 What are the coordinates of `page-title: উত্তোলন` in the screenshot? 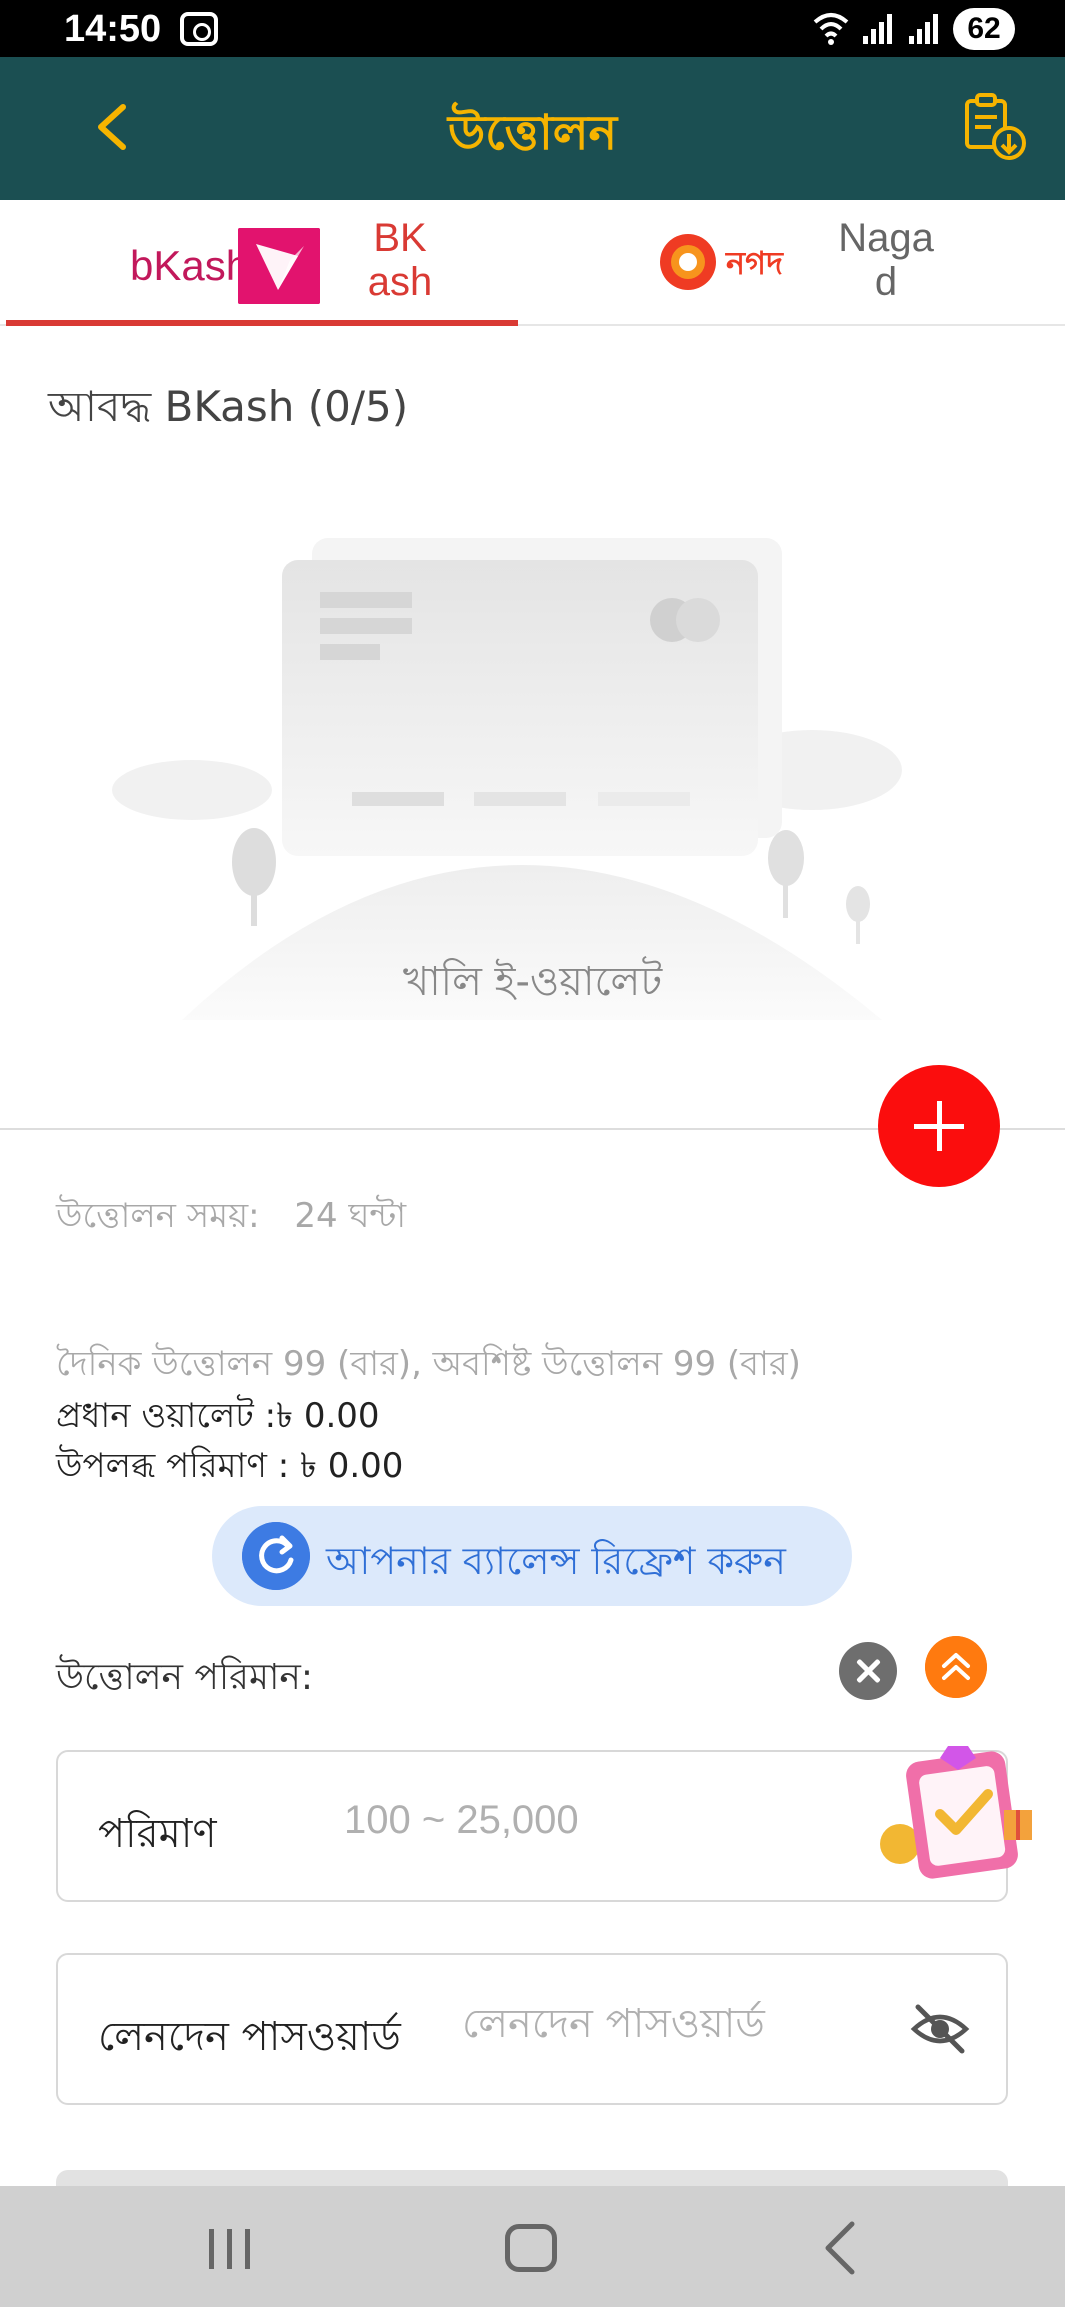 It's located at (532, 133).